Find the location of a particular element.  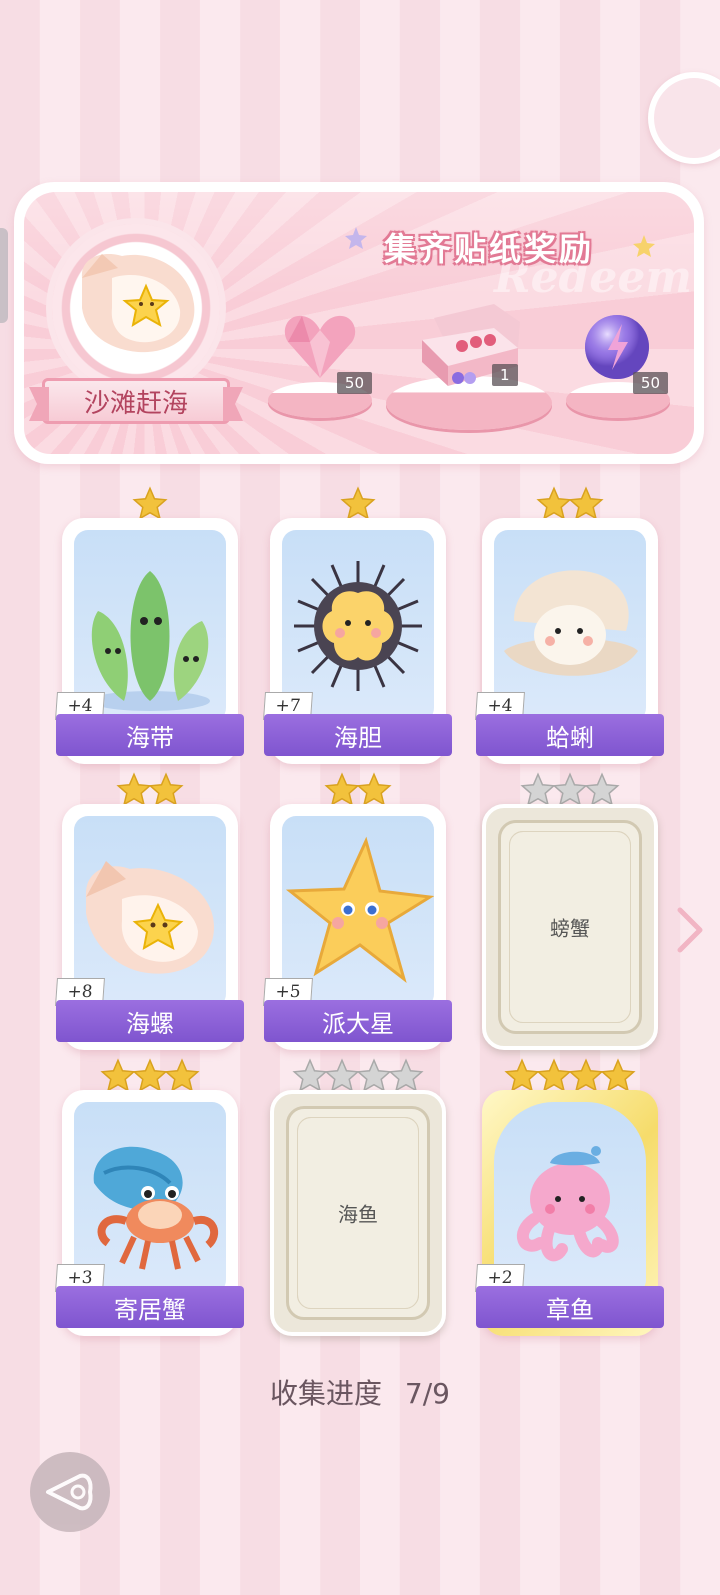

card-name: 寄居蟹 is located at coordinates (150, 1307).